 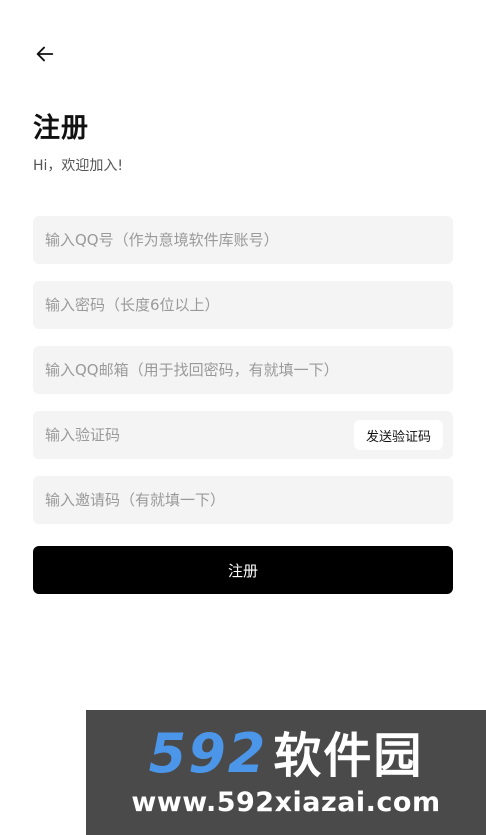 What do you see at coordinates (398, 435) in the screenshot?
I see `send-code-button: 发送验证码` at bounding box center [398, 435].